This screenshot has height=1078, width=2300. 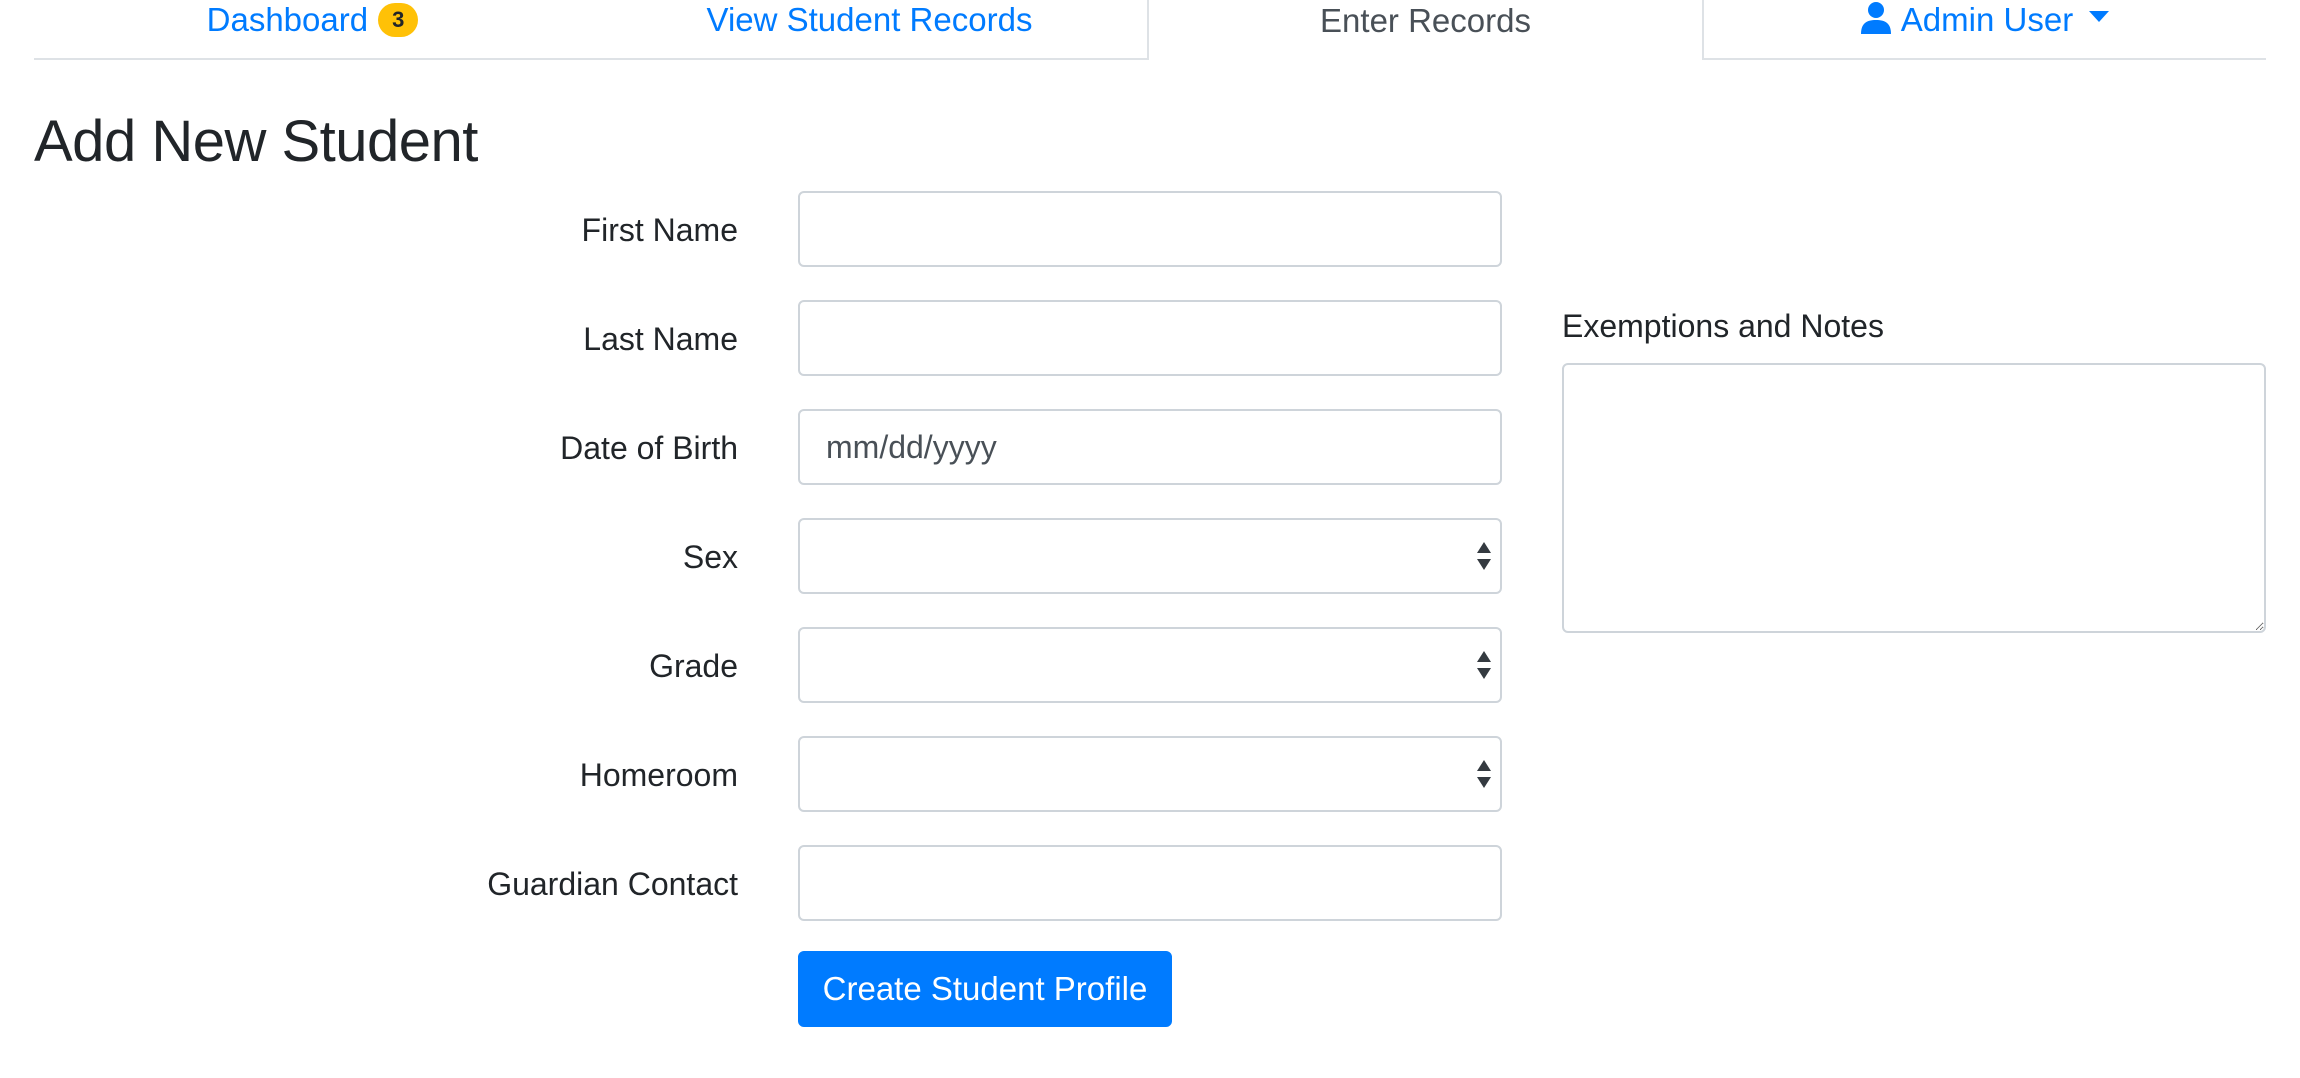 I want to click on exemptions-notes-label: Exemptions and Notes, so click(x=1723, y=326).